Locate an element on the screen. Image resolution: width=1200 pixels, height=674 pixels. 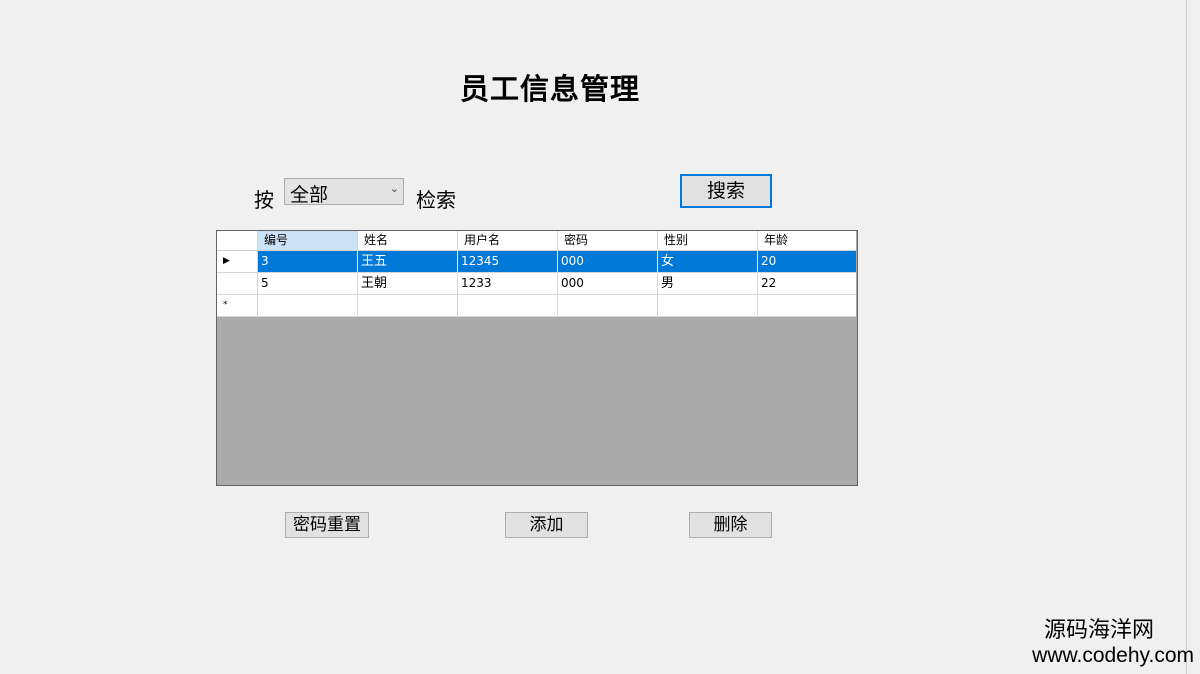
cell-age: 22 is located at coordinates (807, 283).